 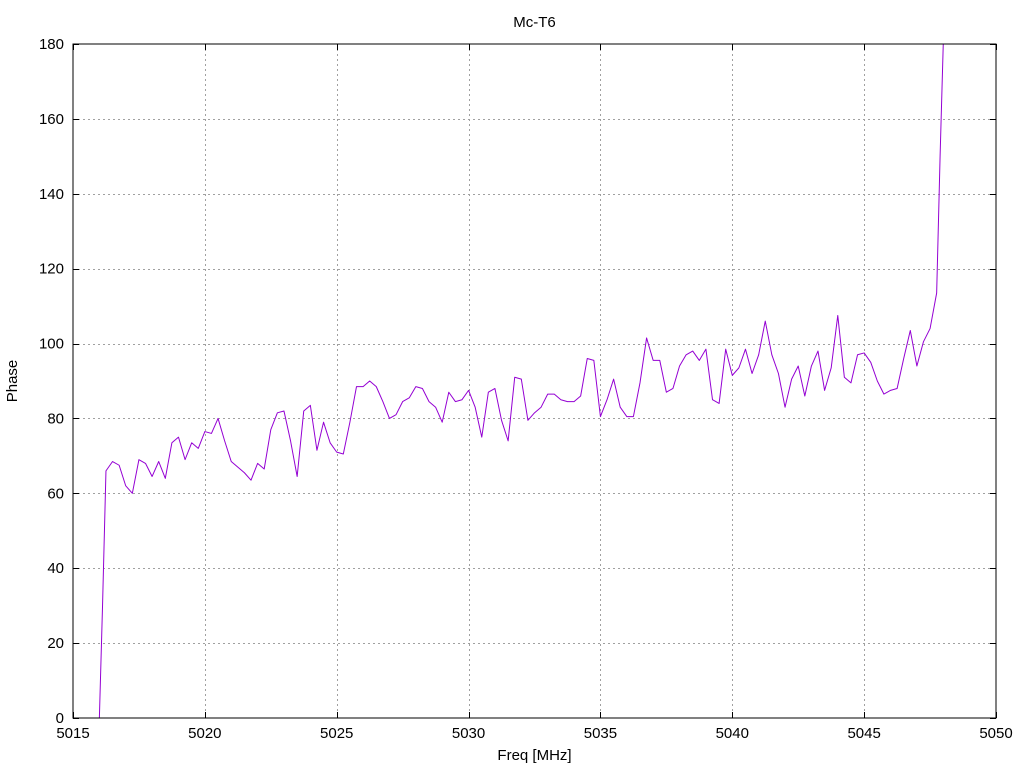 I want to click on x-tick-label: 5020, so click(x=204, y=733).